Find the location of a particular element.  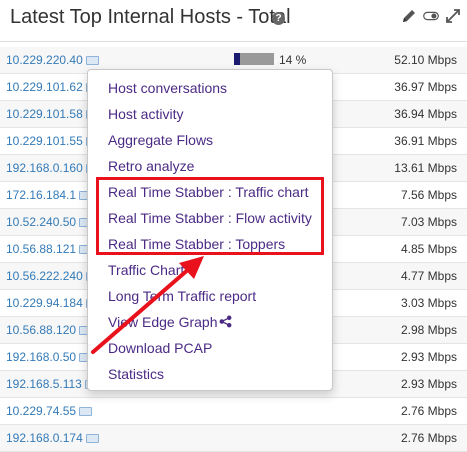

menu-item-long-term-report: Long Term Traffic report is located at coordinates (182, 296).